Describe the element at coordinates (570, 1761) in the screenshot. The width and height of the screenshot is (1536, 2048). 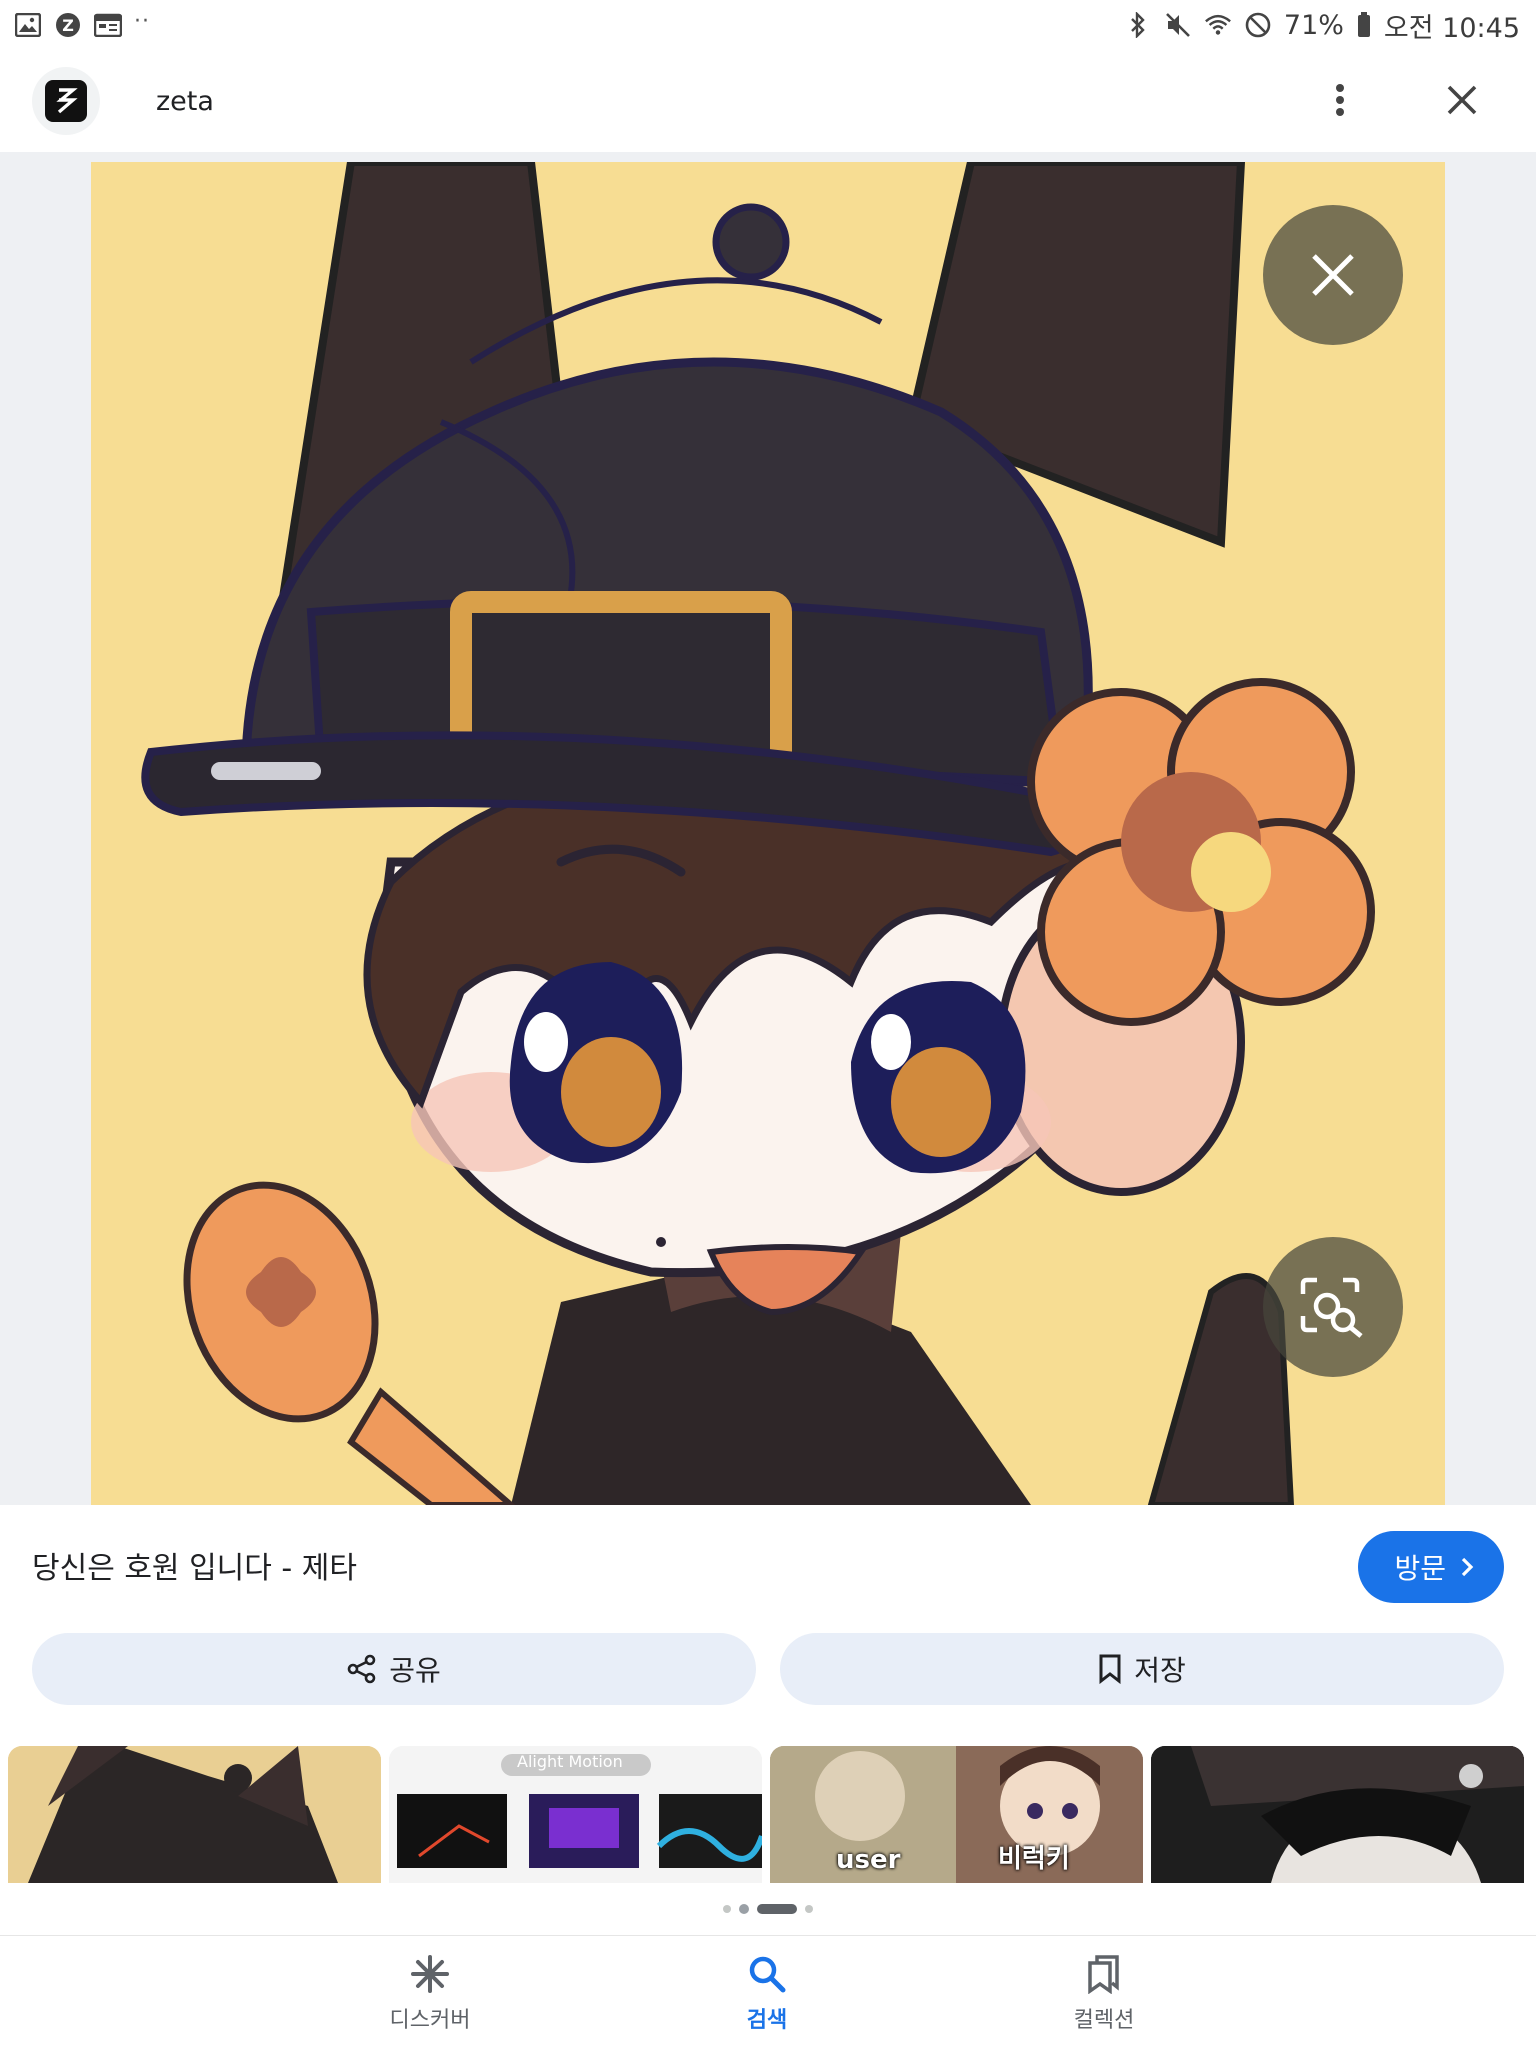
I see `thumb-caption: Alight Motion` at that location.